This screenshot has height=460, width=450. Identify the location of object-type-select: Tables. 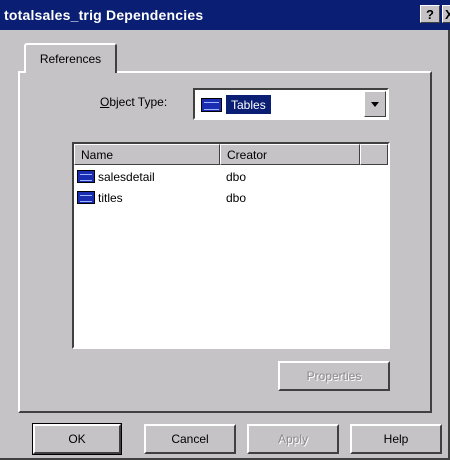
(291, 104).